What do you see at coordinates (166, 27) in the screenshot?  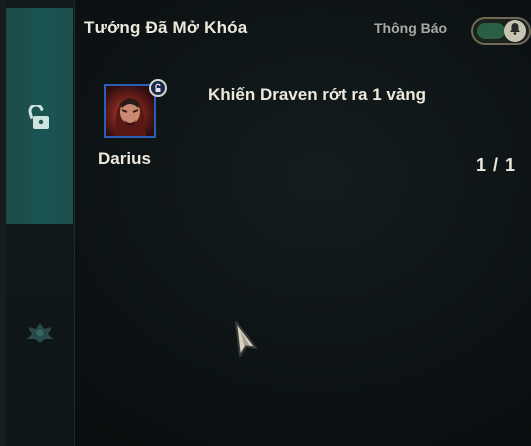 I see `page-title: Tướng Đã Mở Khóa` at bounding box center [166, 27].